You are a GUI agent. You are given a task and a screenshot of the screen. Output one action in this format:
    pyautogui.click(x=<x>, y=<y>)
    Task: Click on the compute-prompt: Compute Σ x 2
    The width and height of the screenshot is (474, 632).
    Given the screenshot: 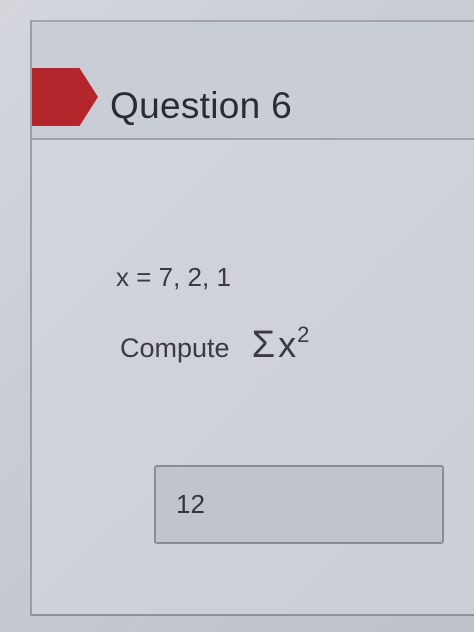 What is the action you would take?
    pyautogui.click(x=215, y=344)
    